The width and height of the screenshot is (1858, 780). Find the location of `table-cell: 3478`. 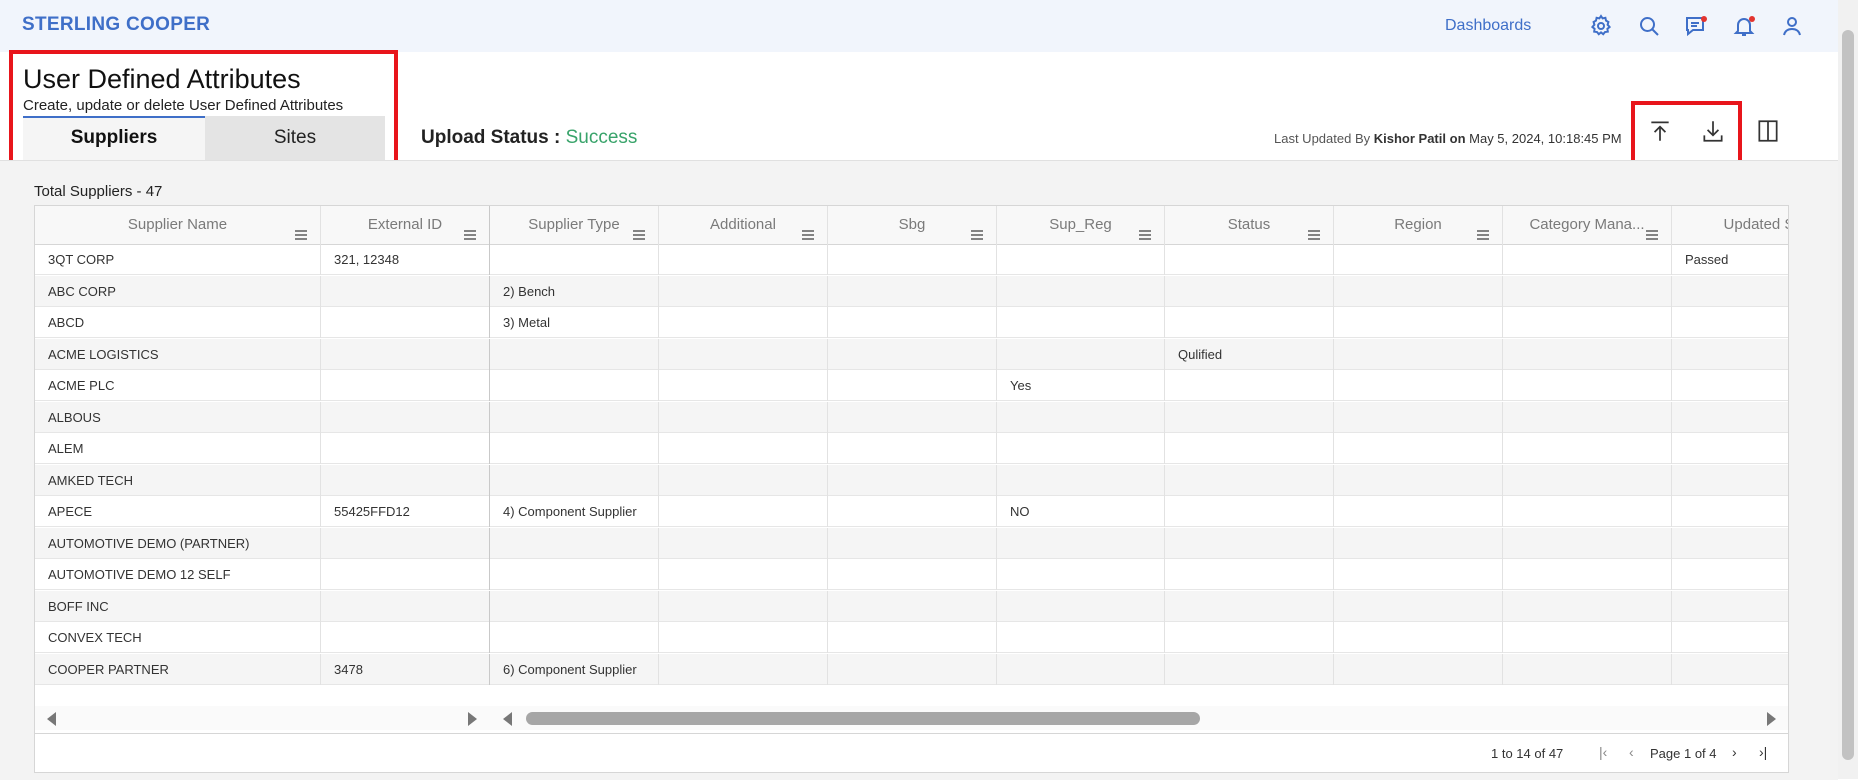

table-cell: 3478 is located at coordinates (405, 669).